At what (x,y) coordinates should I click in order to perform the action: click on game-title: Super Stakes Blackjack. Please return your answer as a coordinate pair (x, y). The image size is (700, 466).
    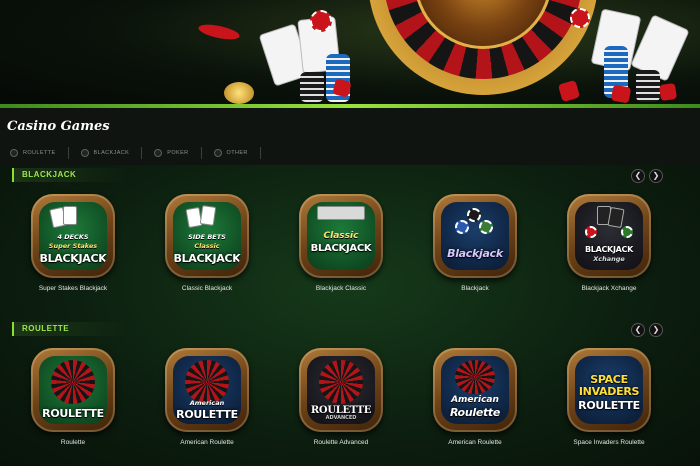
    Looking at the image, I should click on (73, 288).